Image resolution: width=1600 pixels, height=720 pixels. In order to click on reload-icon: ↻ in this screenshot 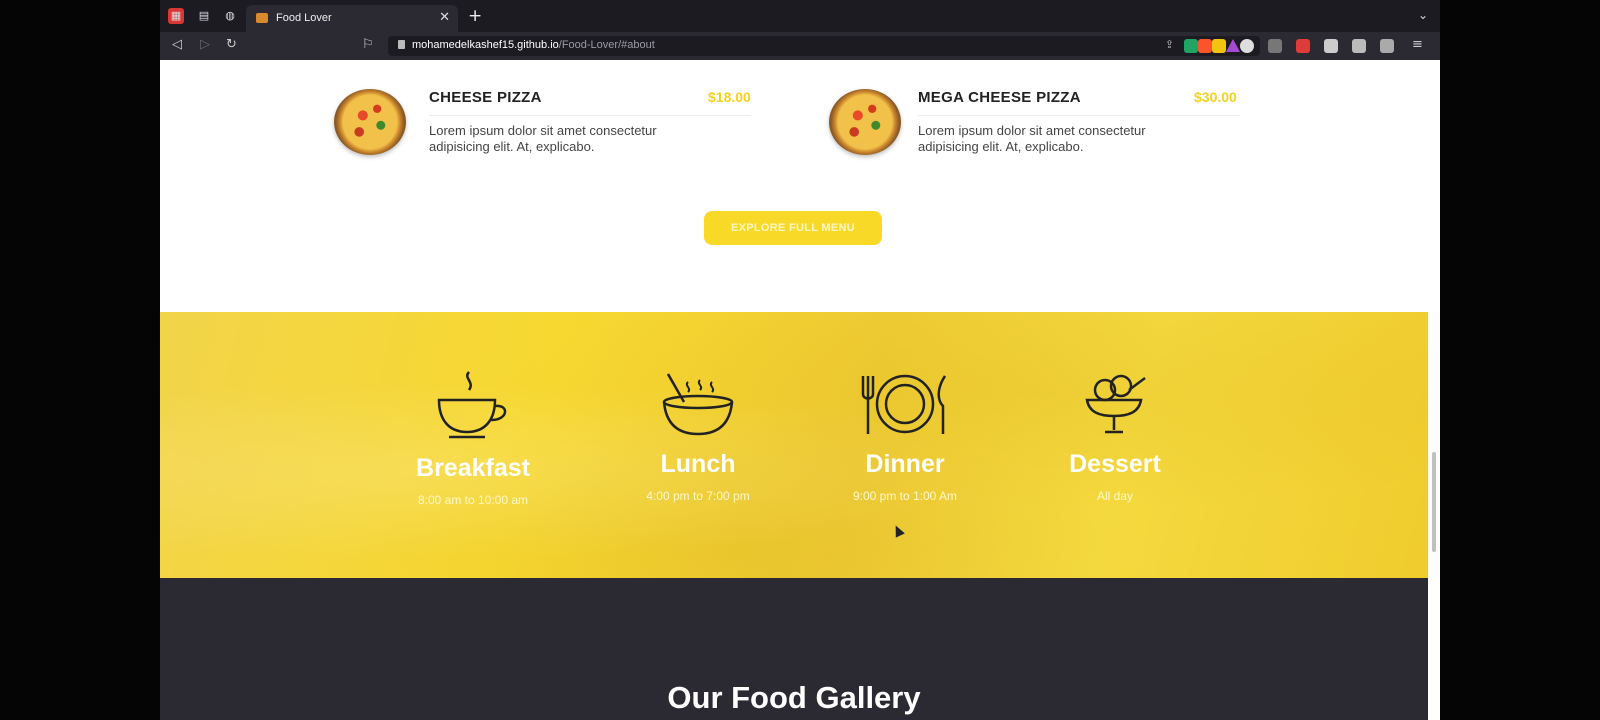, I will do `click(231, 44)`.